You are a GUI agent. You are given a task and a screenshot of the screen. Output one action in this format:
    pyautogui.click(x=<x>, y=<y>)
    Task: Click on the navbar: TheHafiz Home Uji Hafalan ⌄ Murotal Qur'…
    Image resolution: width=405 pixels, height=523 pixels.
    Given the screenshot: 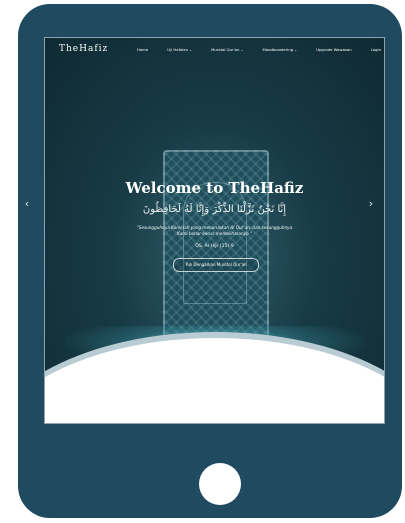 What is the action you would take?
    pyautogui.click(x=214, y=51)
    